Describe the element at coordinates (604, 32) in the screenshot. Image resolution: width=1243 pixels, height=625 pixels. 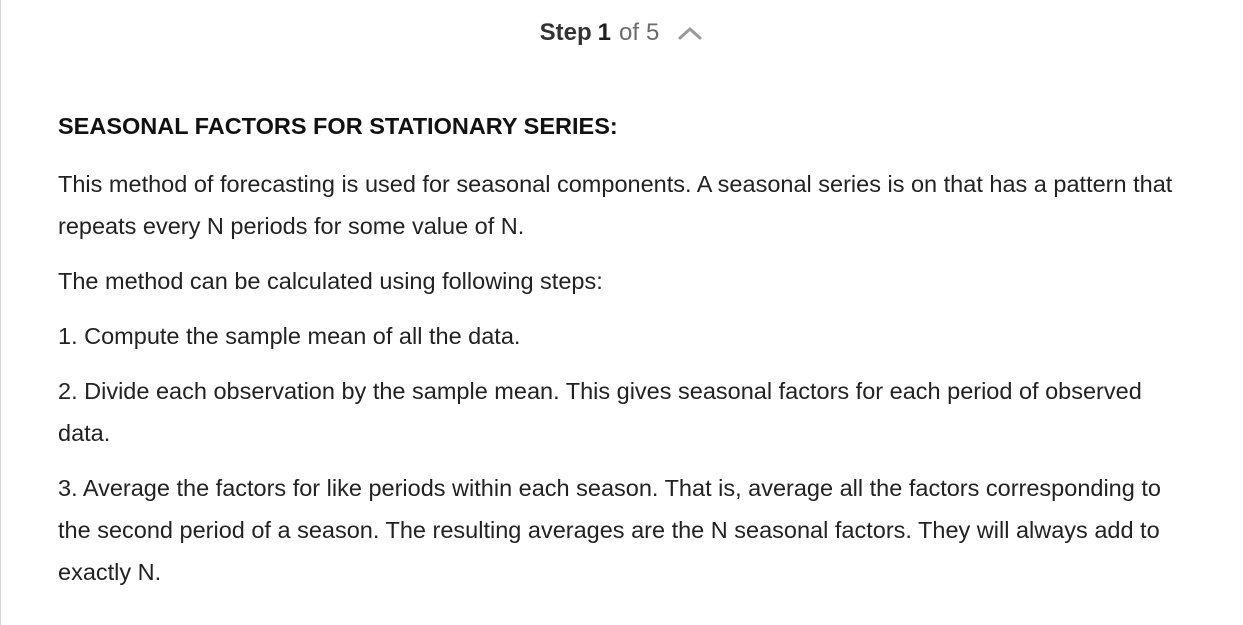
I see `step-current-number: 1` at that location.